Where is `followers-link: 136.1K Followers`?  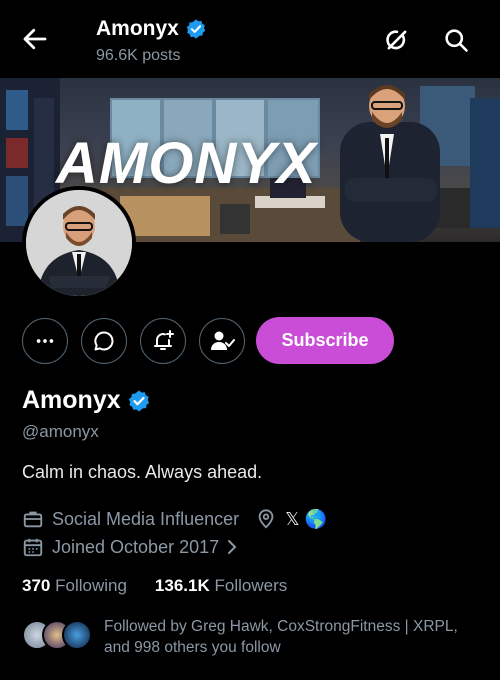
followers-link: 136.1K Followers is located at coordinates (221, 586).